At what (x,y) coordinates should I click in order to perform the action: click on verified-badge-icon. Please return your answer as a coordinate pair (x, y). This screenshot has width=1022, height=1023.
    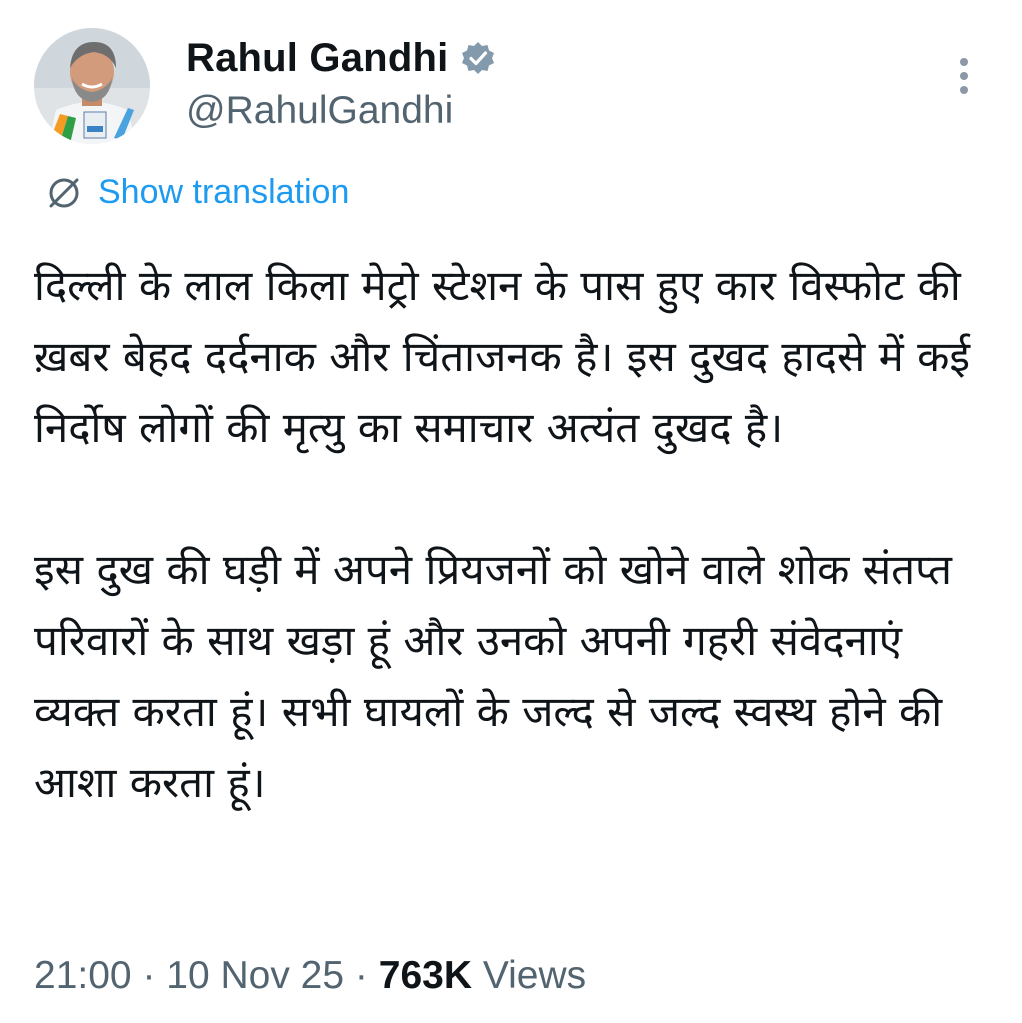
    Looking at the image, I should click on (478, 58).